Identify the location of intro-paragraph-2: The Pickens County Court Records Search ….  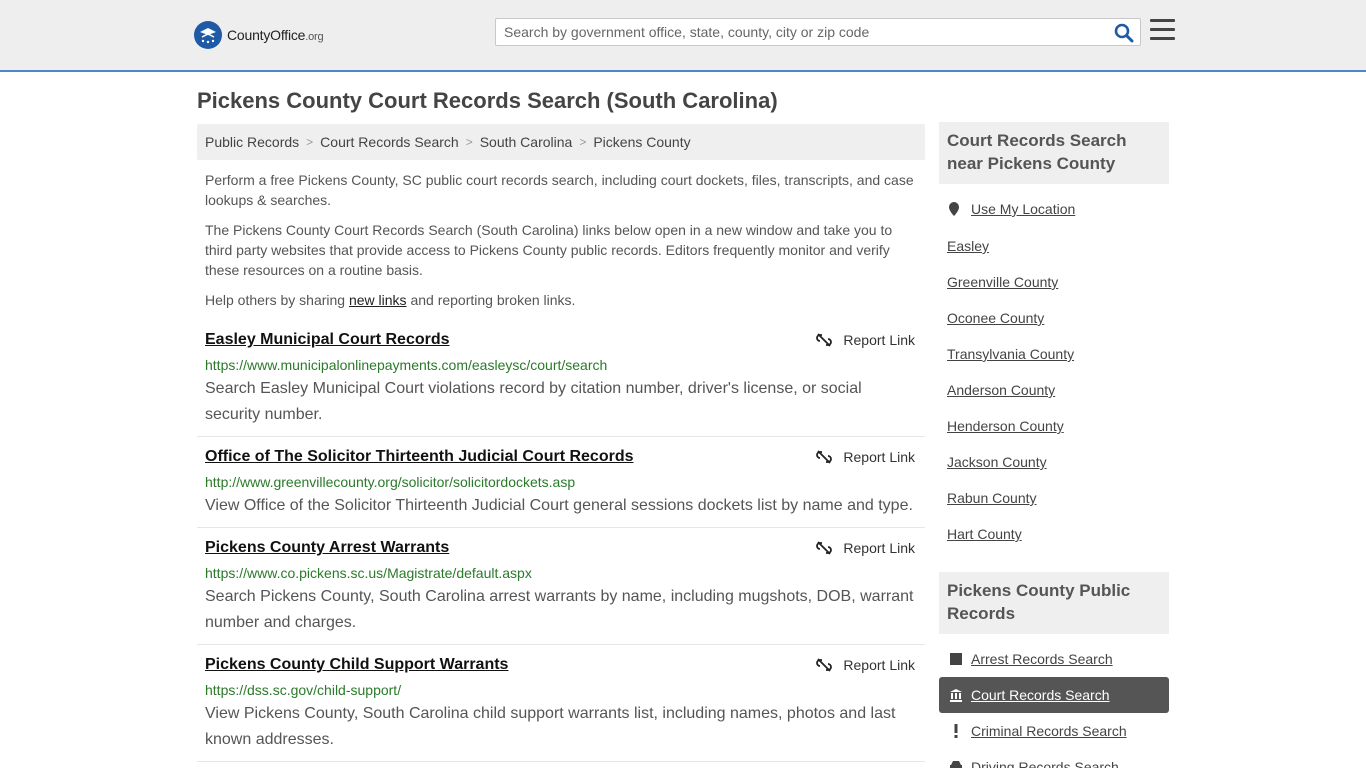
(549, 250).